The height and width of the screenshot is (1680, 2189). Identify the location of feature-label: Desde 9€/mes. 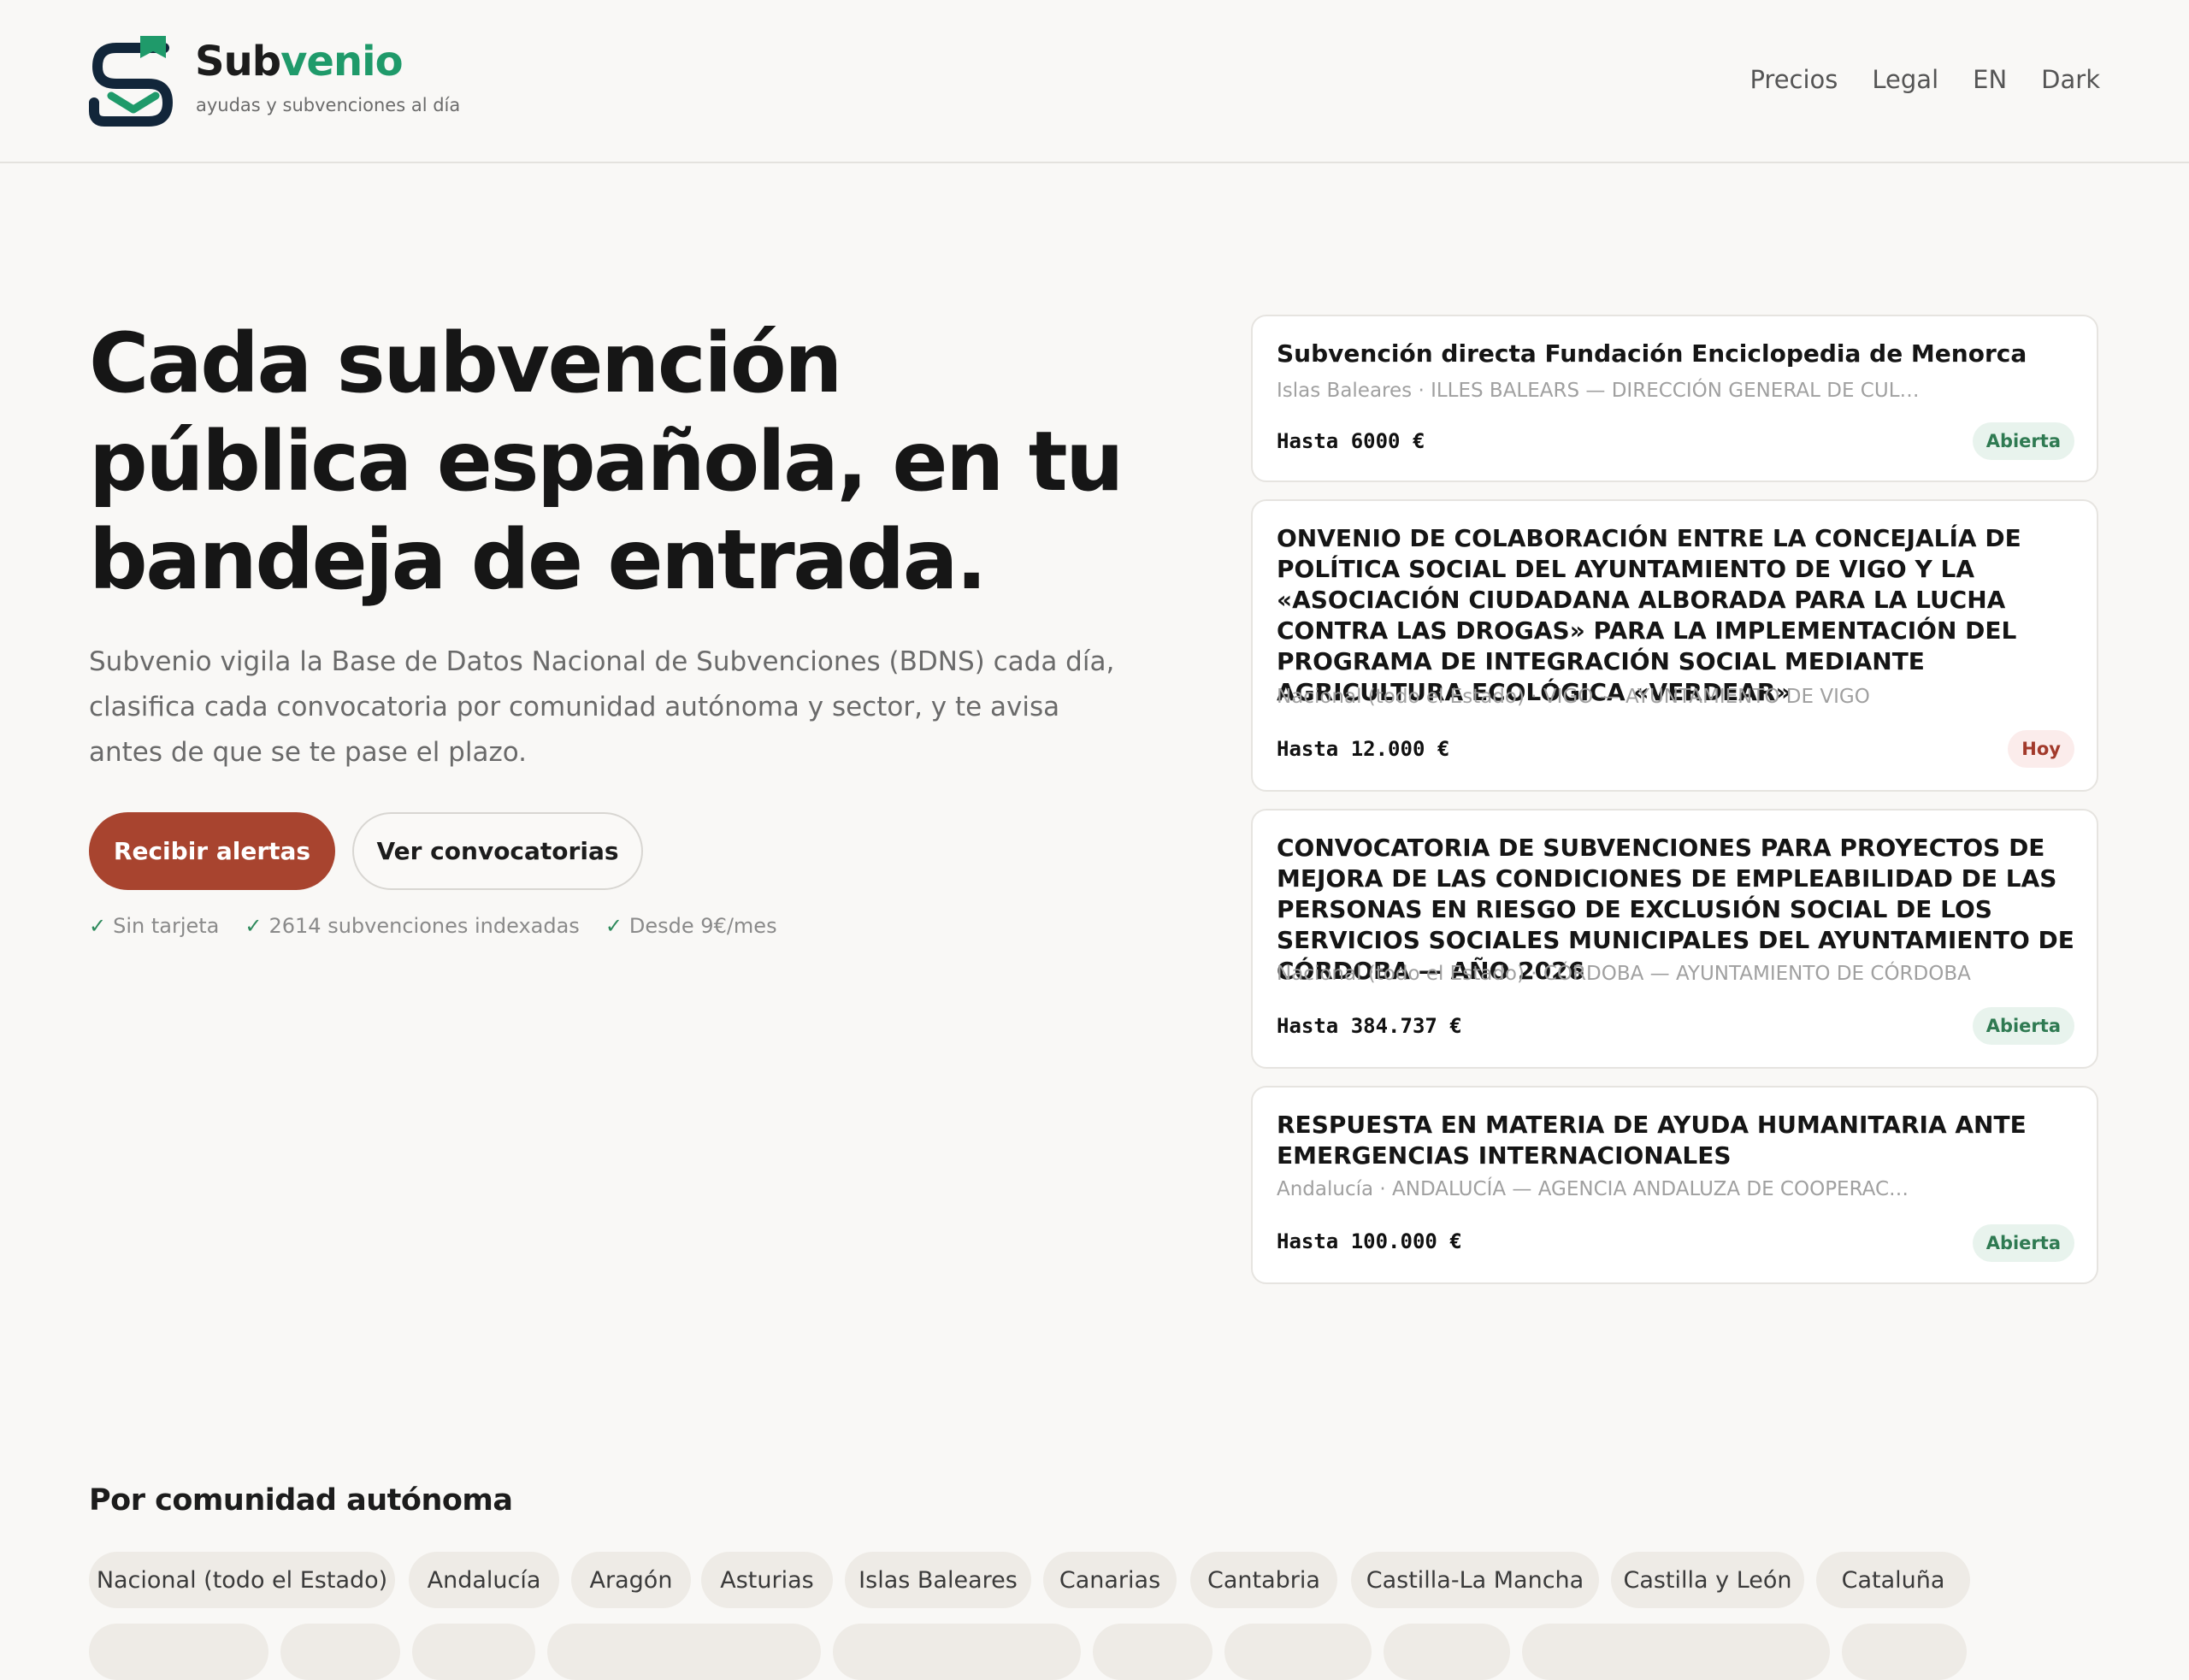
(702, 926).